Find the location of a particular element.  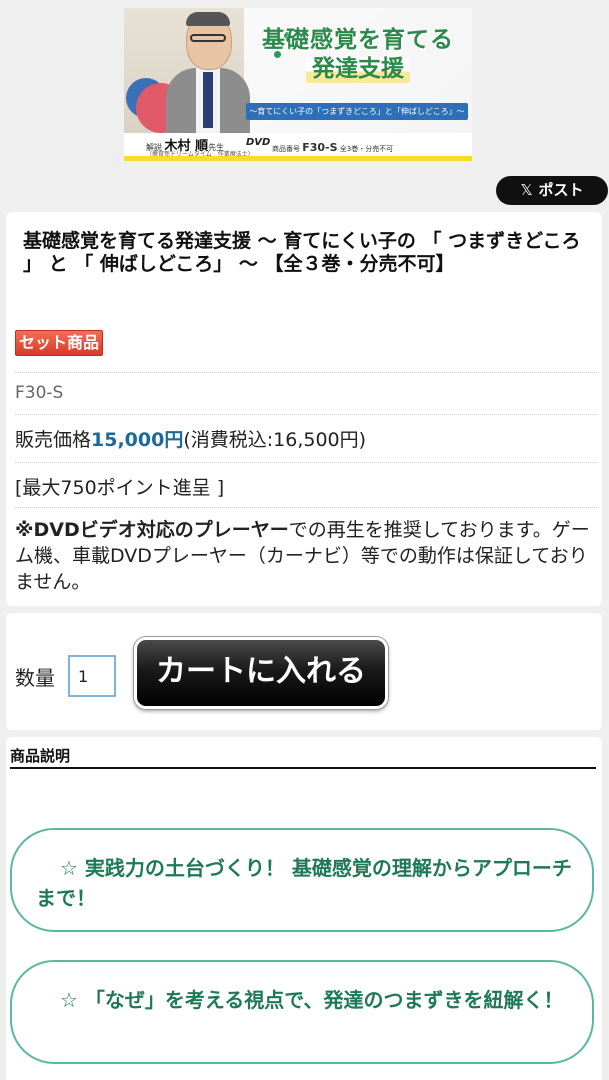

price-amount: 15,000円 is located at coordinates (137, 440).